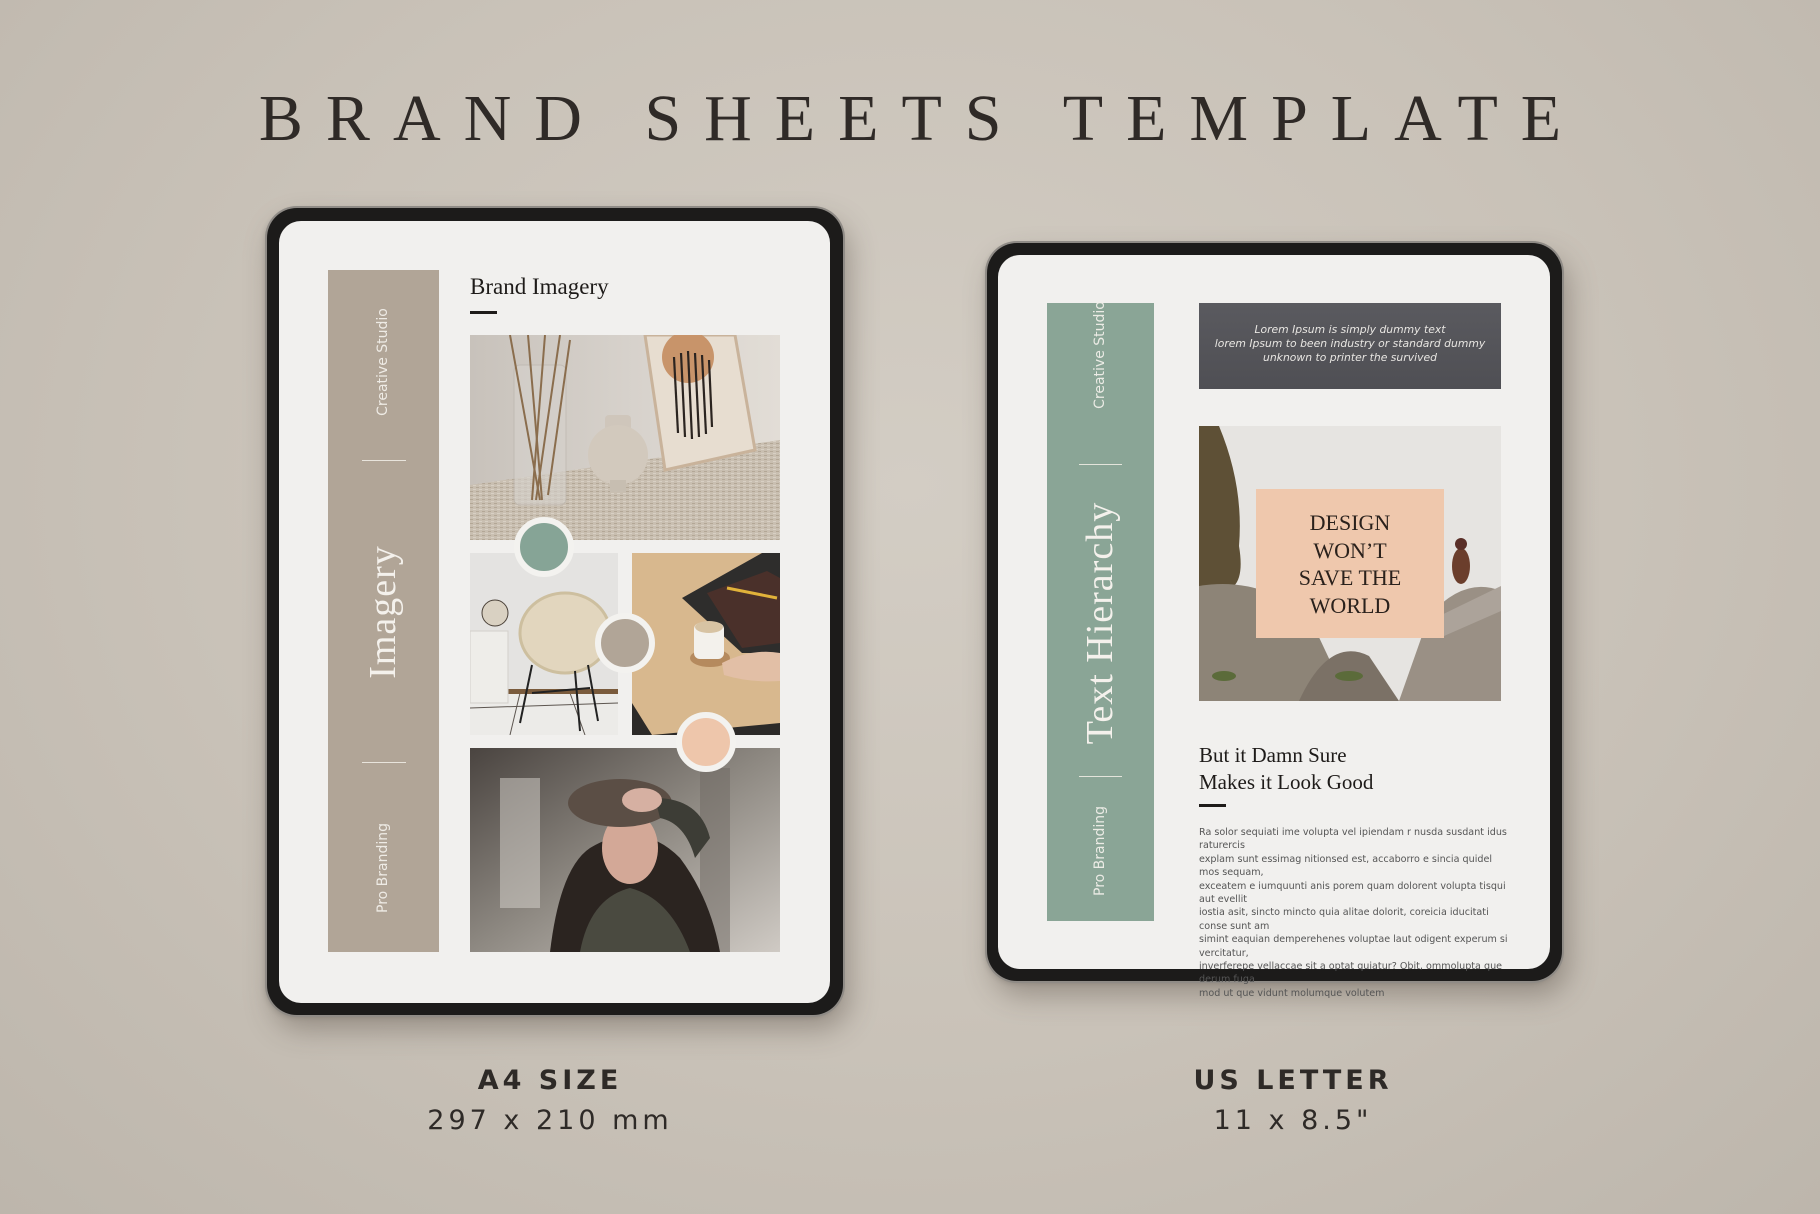 The image size is (1820, 1214). Describe the element at coordinates (384, 762) in the screenshot. I see `a4-sidebar-divider-bottom` at that location.